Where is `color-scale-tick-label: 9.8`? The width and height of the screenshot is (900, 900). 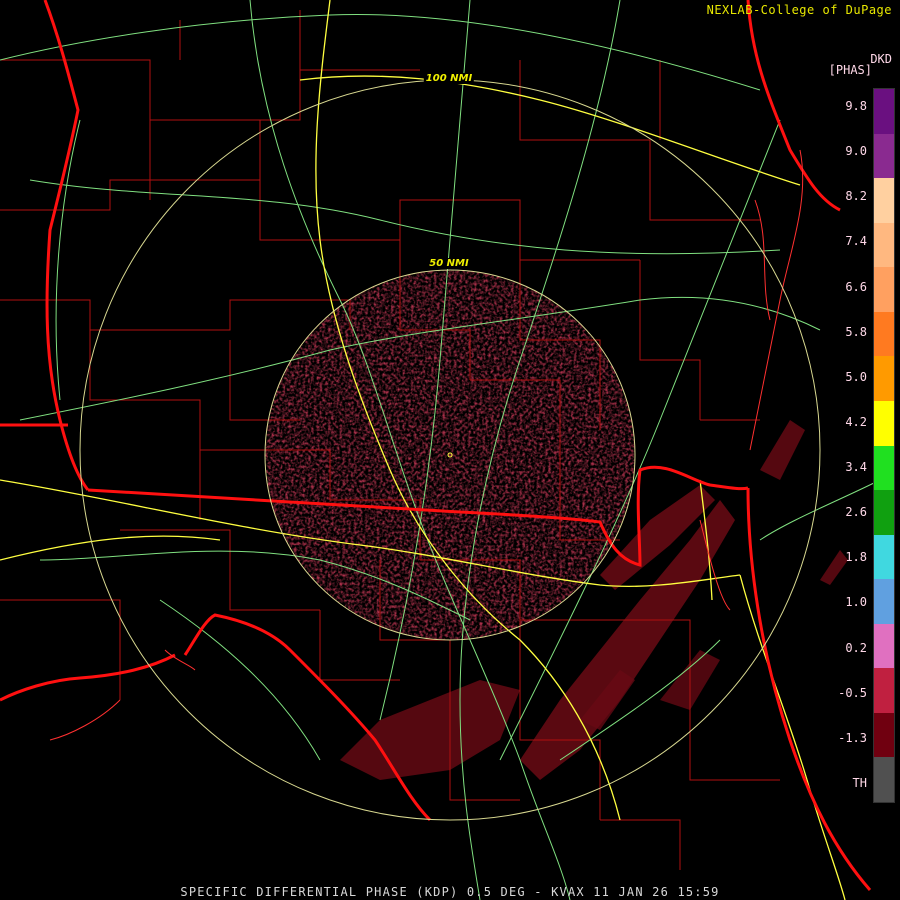
color-scale-tick-label: 9.8 is located at coordinates (856, 106).